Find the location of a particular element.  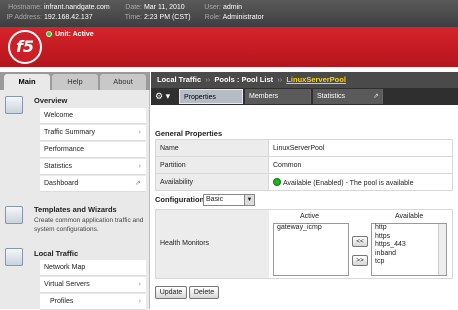

sidebar-item-label: Welcome is located at coordinates (59, 115).